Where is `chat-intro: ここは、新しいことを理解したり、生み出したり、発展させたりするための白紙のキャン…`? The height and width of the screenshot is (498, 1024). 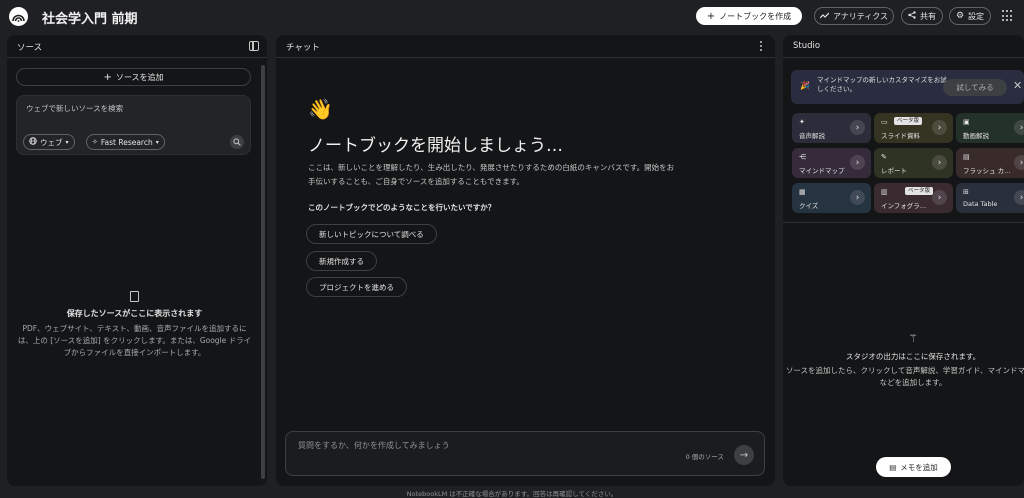
chat-intro: ここは、新しいことを理解したり、生み出したり、発展させたりするための白紙のキャン… is located at coordinates (491, 174).